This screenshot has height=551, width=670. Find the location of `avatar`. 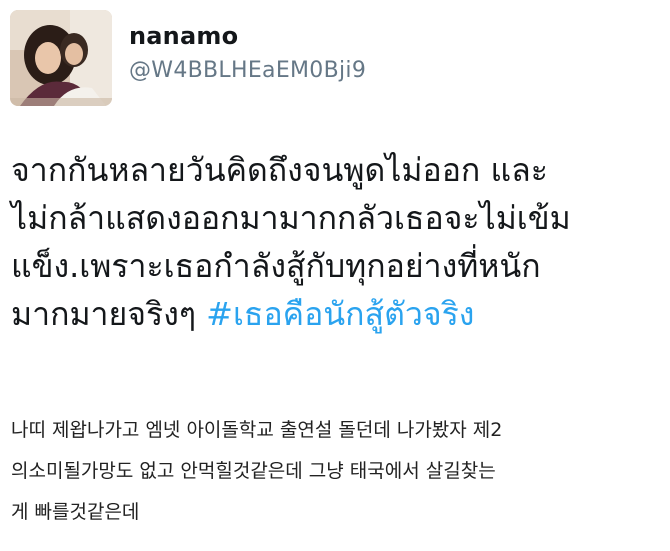

avatar is located at coordinates (61, 58).